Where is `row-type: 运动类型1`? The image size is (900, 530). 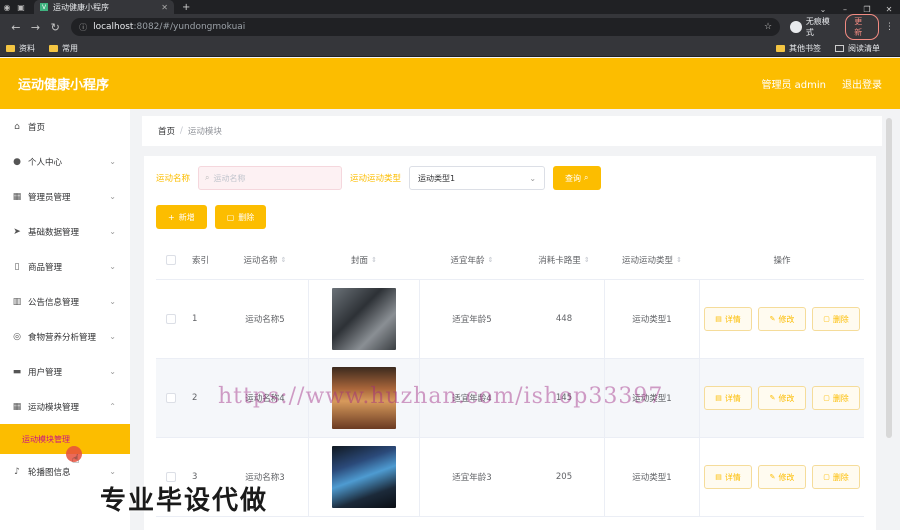
row-type: 运动类型1 is located at coordinates (652, 477).